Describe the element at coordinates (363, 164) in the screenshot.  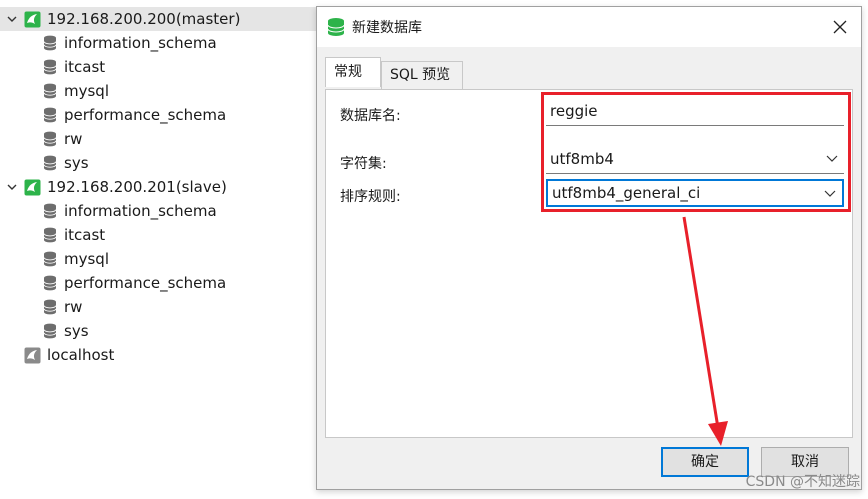
I see `charset-label: 字符集:` at that location.